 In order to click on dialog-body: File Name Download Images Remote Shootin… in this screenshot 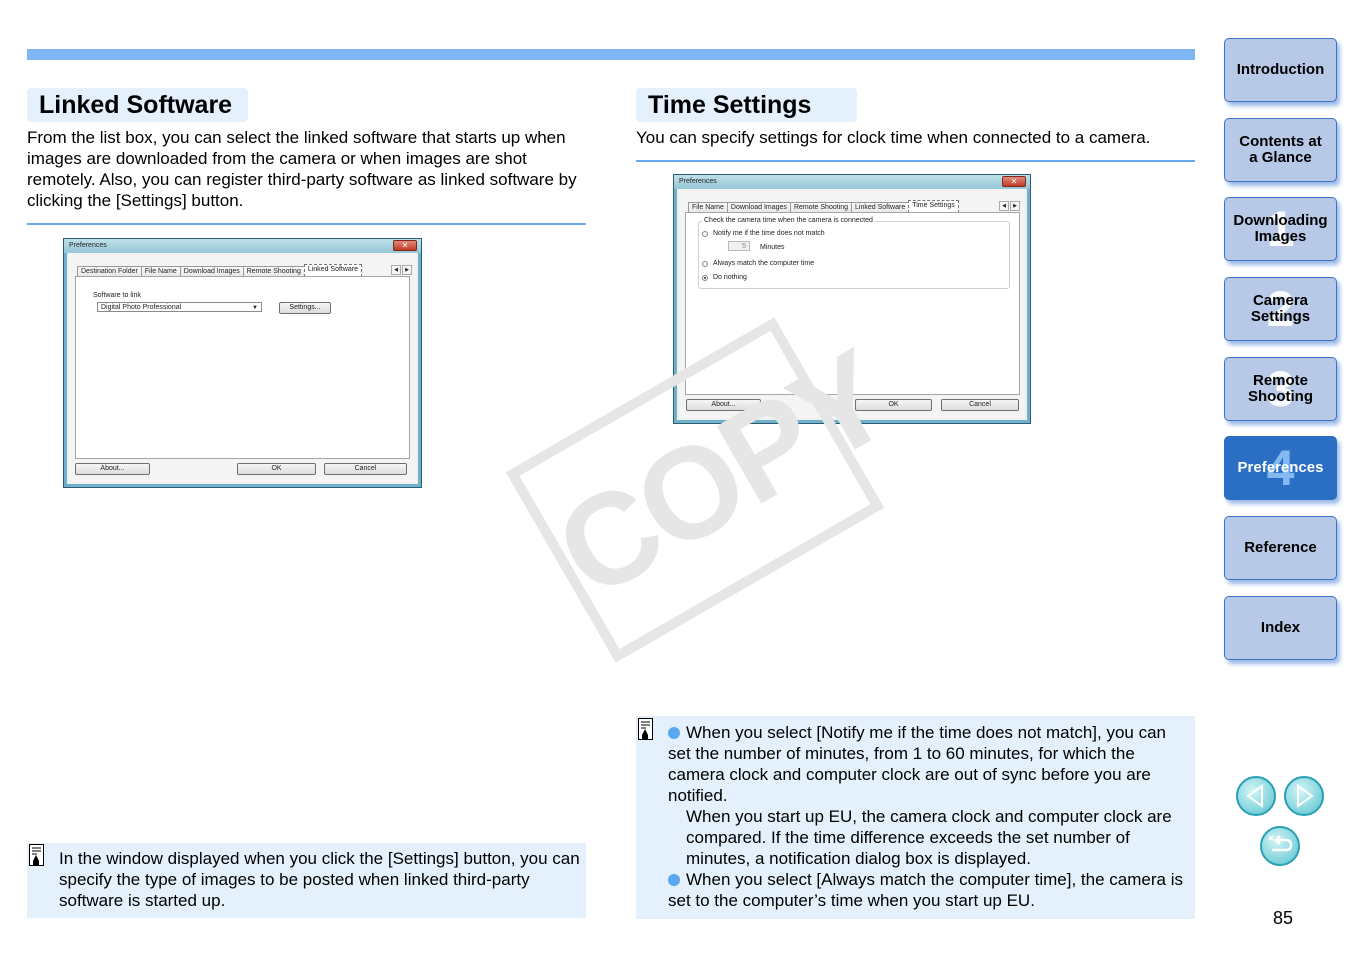, I will do `click(852, 303)`.